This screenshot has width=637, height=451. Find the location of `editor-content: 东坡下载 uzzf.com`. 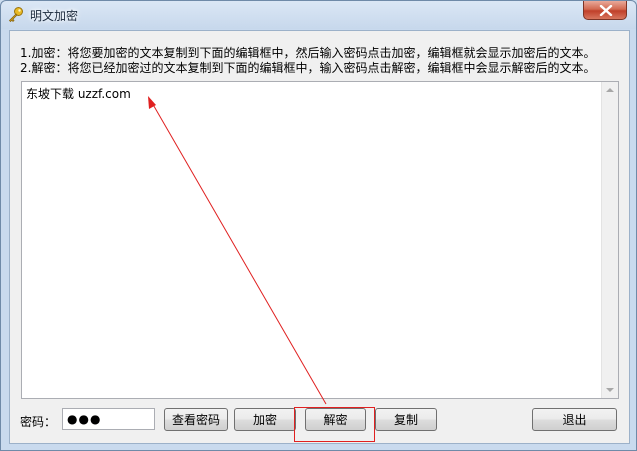

editor-content: 东坡下载 uzzf.com is located at coordinates (78, 93).